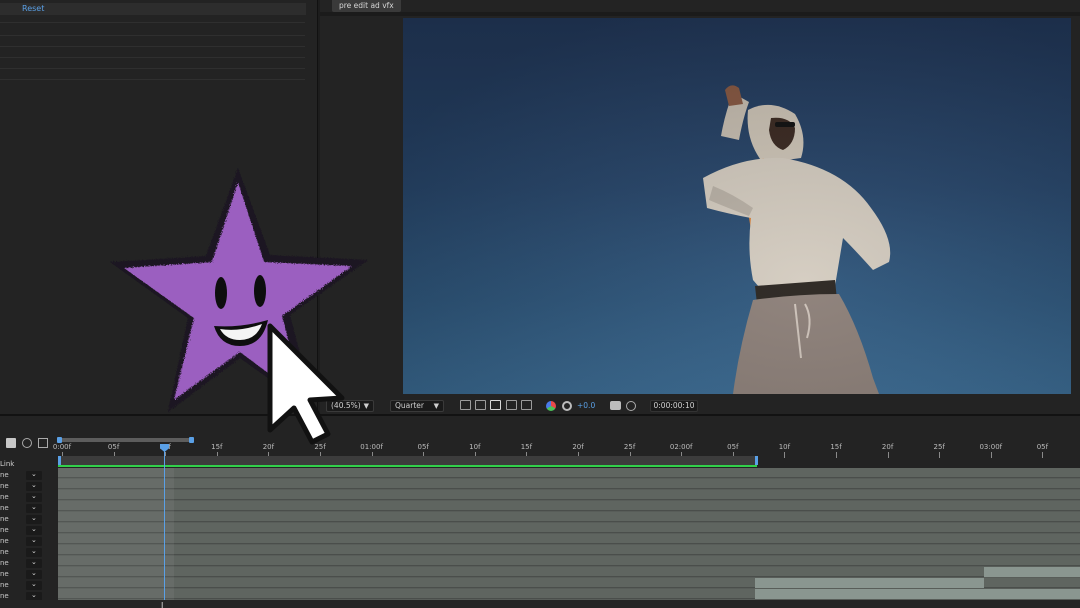  I want to click on playhead-line, so click(164, 528).